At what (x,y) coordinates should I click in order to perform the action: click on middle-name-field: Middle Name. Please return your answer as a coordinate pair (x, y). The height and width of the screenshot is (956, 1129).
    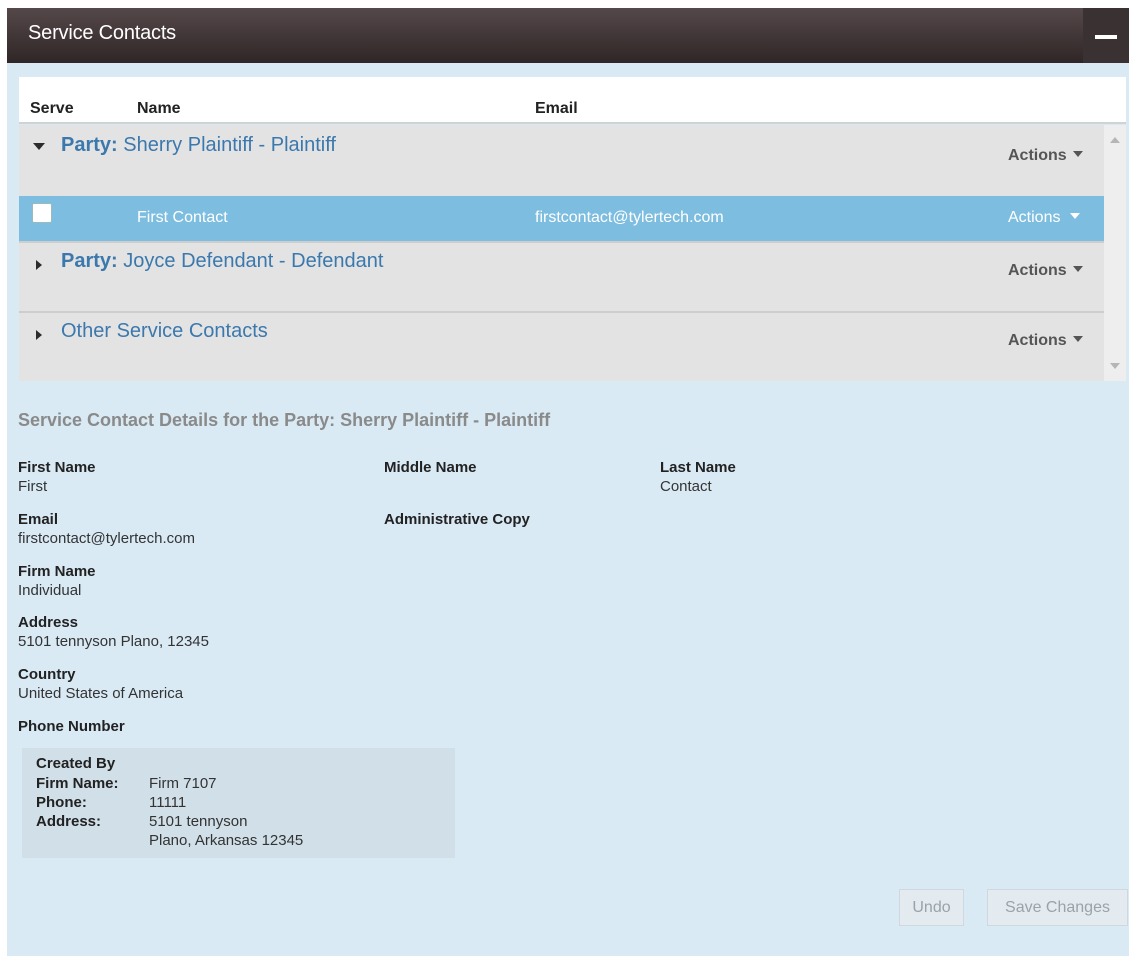
    Looking at the image, I should click on (430, 467).